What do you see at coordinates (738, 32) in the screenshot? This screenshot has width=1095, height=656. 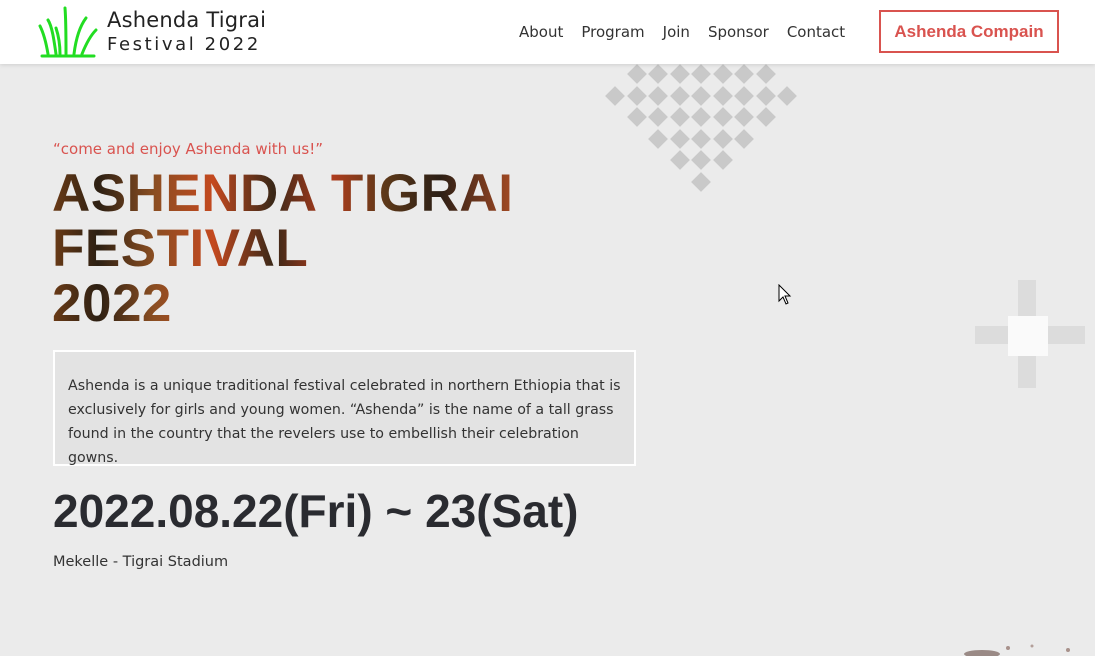 I see `nav-sponsor: Sponsor` at bounding box center [738, 32].